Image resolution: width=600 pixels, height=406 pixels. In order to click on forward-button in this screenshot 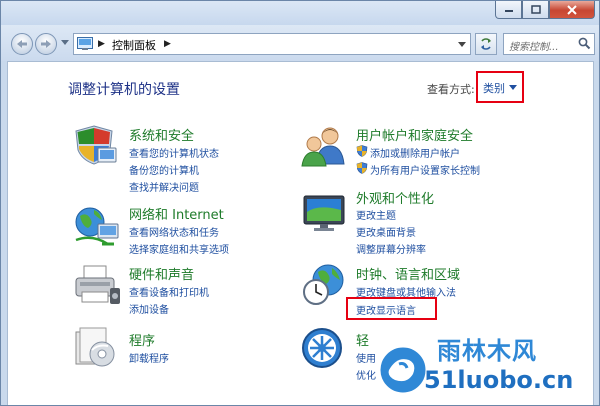, I will do `click(46, 44)`.